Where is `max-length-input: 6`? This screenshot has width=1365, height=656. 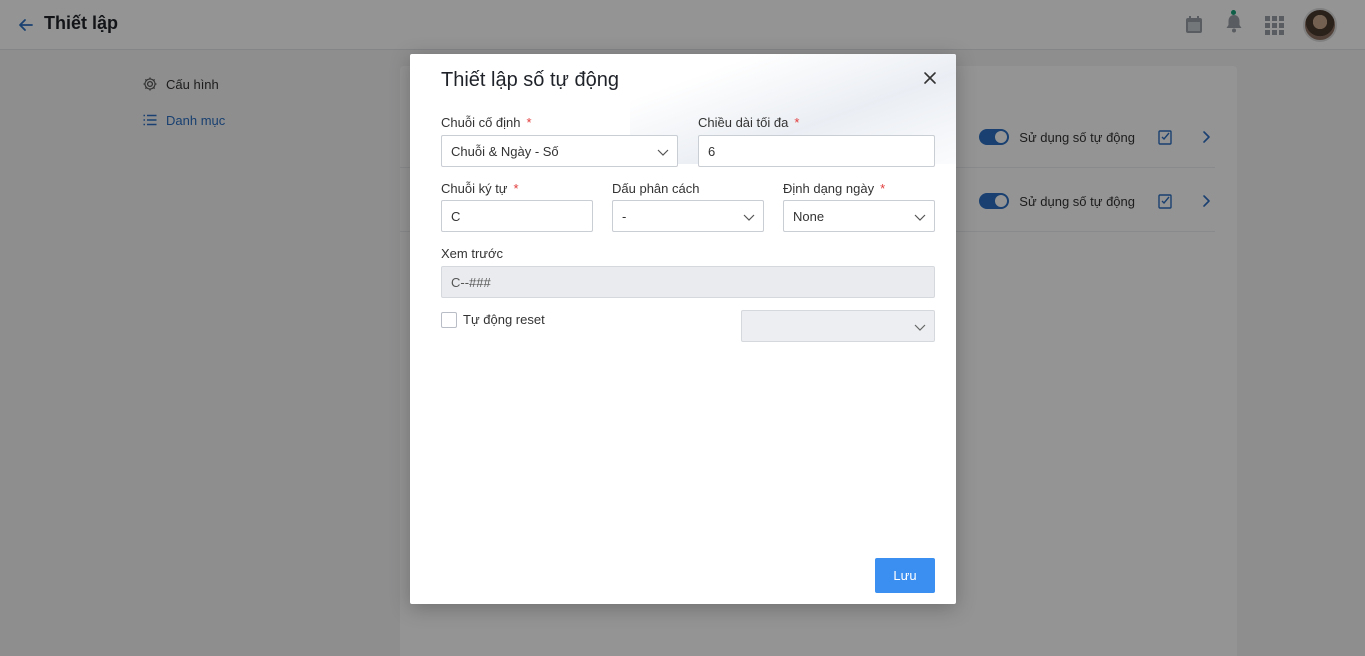
max-length-input: 6 is located at coordinates (816, 151).